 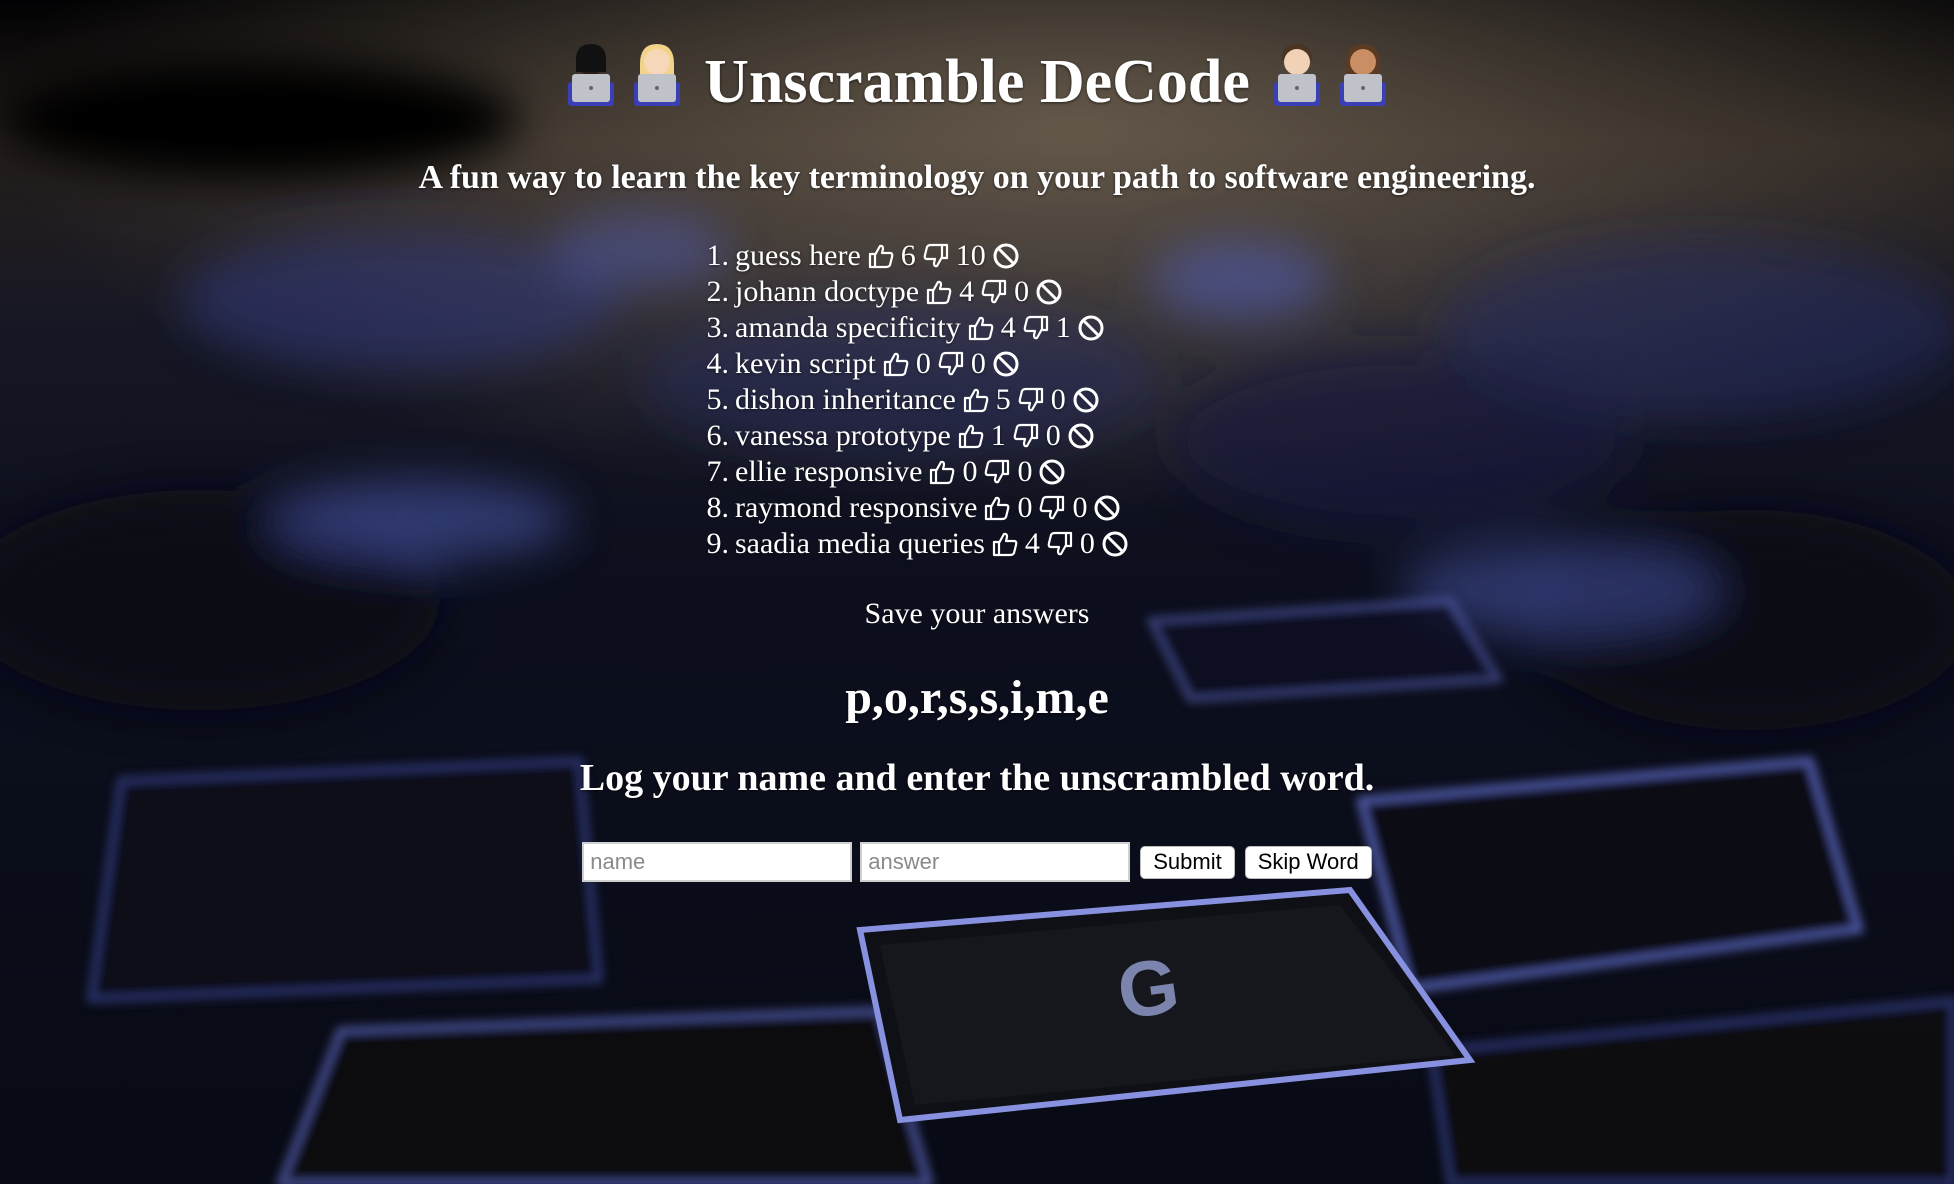 I want to click on like-count: 5, so click(x=1003, y=399).